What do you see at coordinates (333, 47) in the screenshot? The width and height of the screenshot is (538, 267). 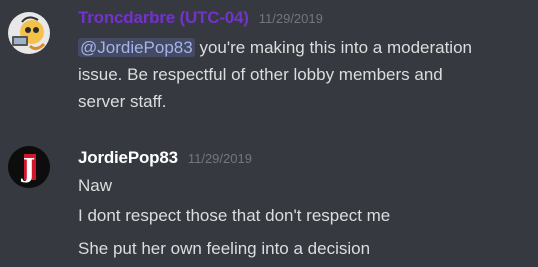 I see `message-text: you're making this into a moderation` at bounding box center [333, 47].